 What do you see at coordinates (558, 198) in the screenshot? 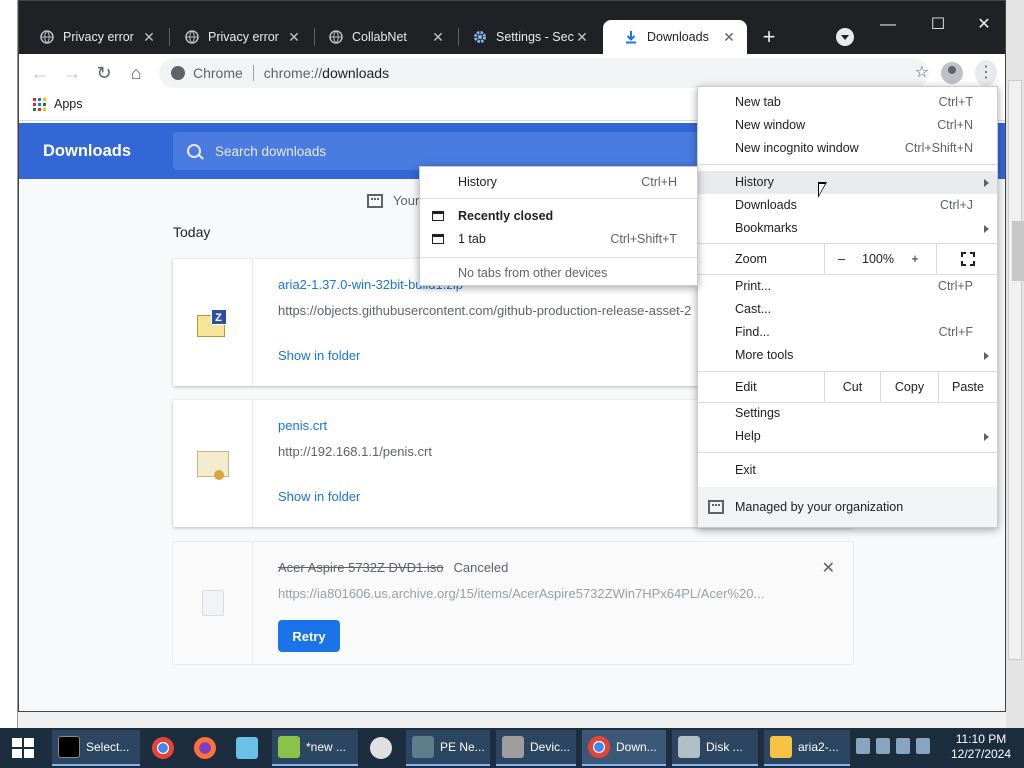
I see `menu-divider` at bounding box center [558, 198].